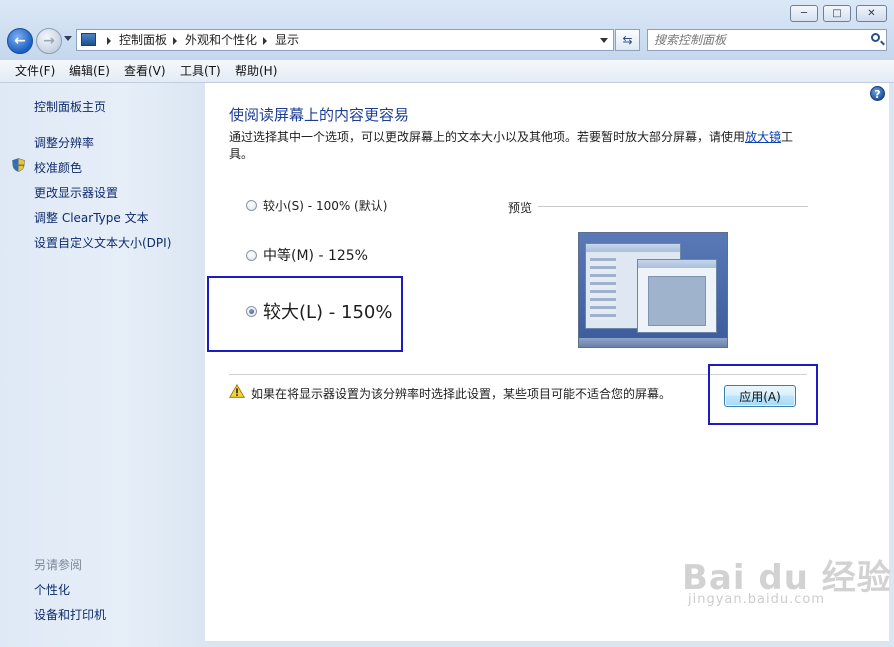 This screenshot has height=647, width=894. I want to click on preview-image, so click(653, 290).